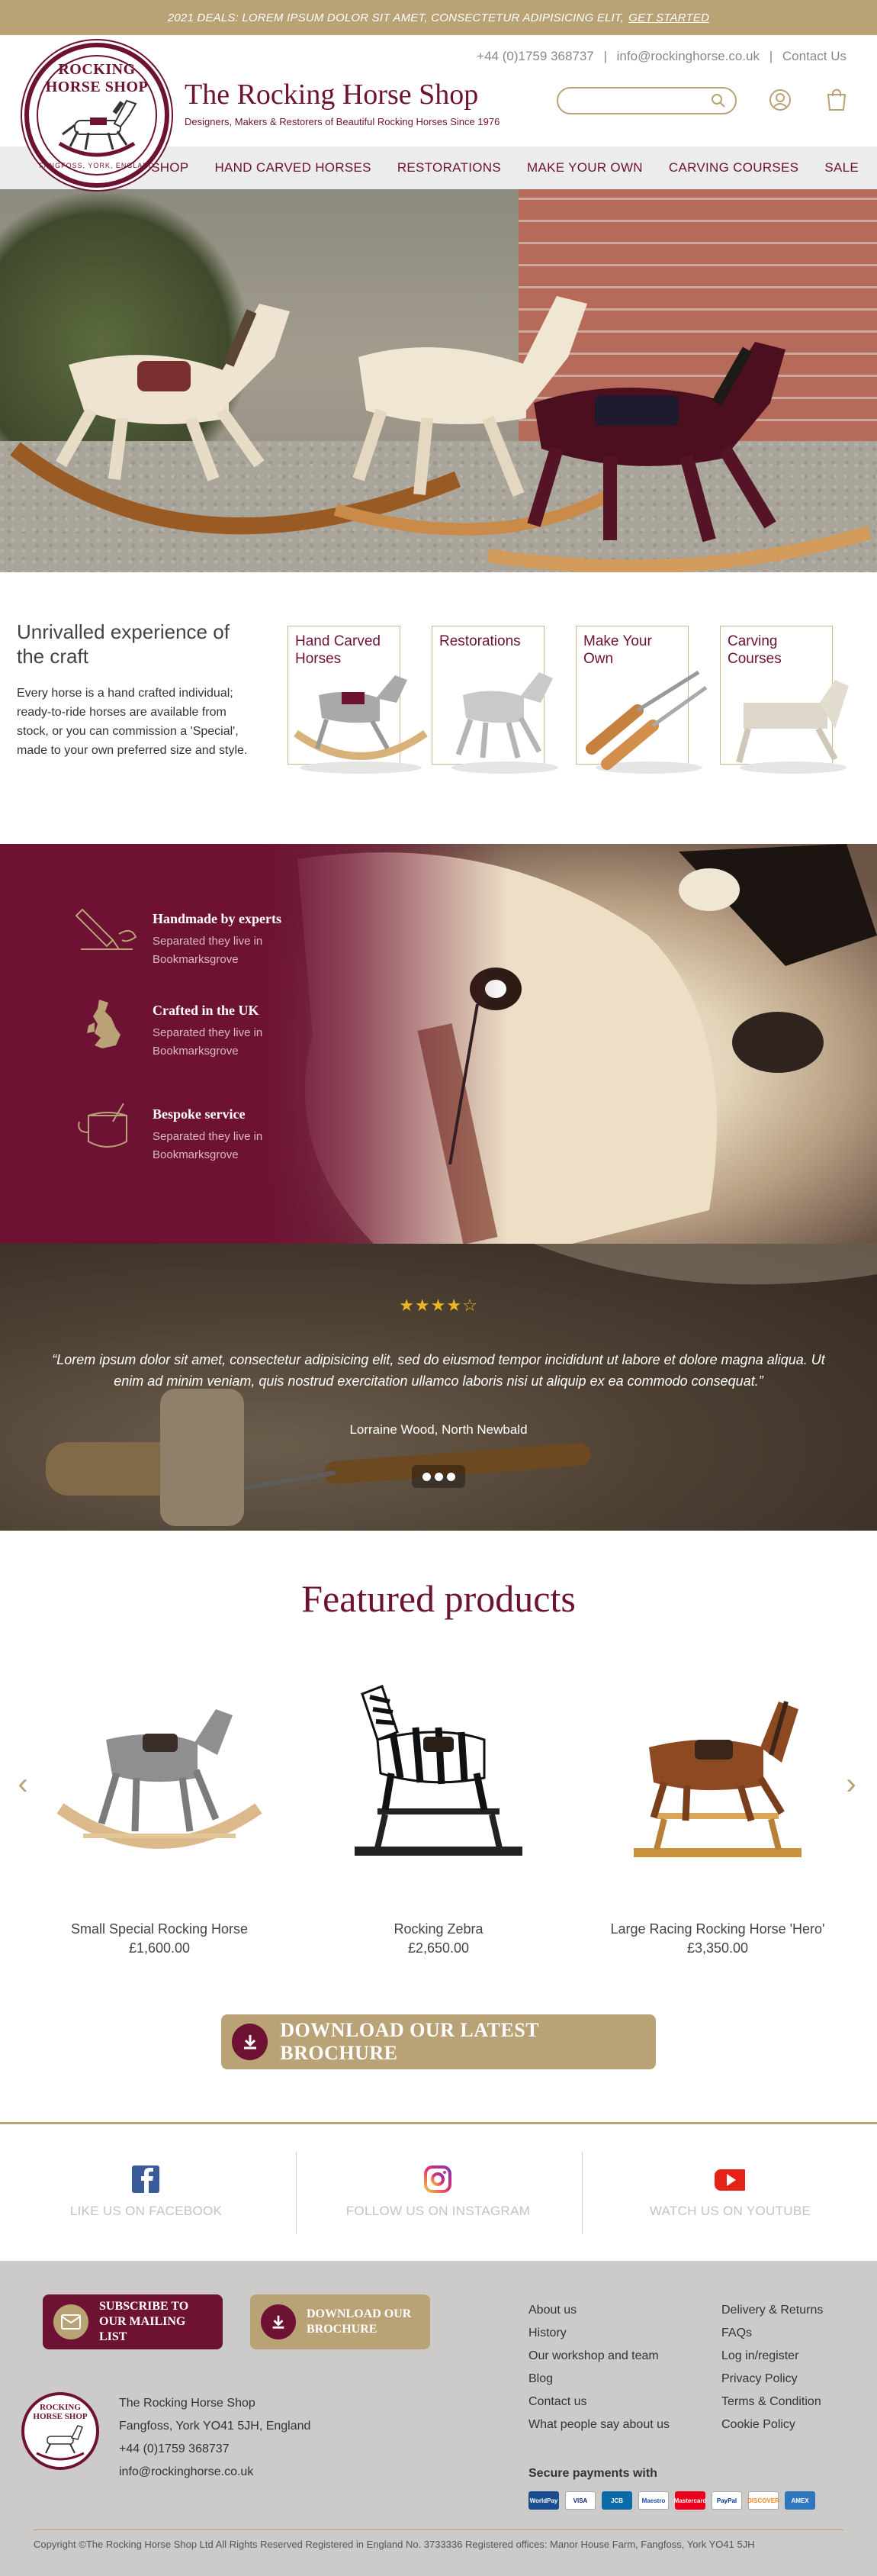 The height and width of the screenshot is (2576, 877). I want to click on carousel-dots, so click(438, 1476).